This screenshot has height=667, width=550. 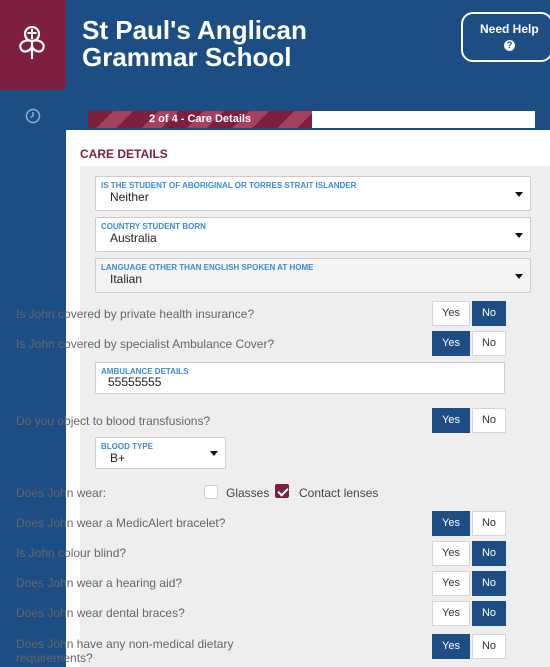 What do you see at coordinates (121, 523) in the screenshot?
I see `medicalert-question: Does John wear a MedicAlert bracelet?` at bounding box center [121, 523].